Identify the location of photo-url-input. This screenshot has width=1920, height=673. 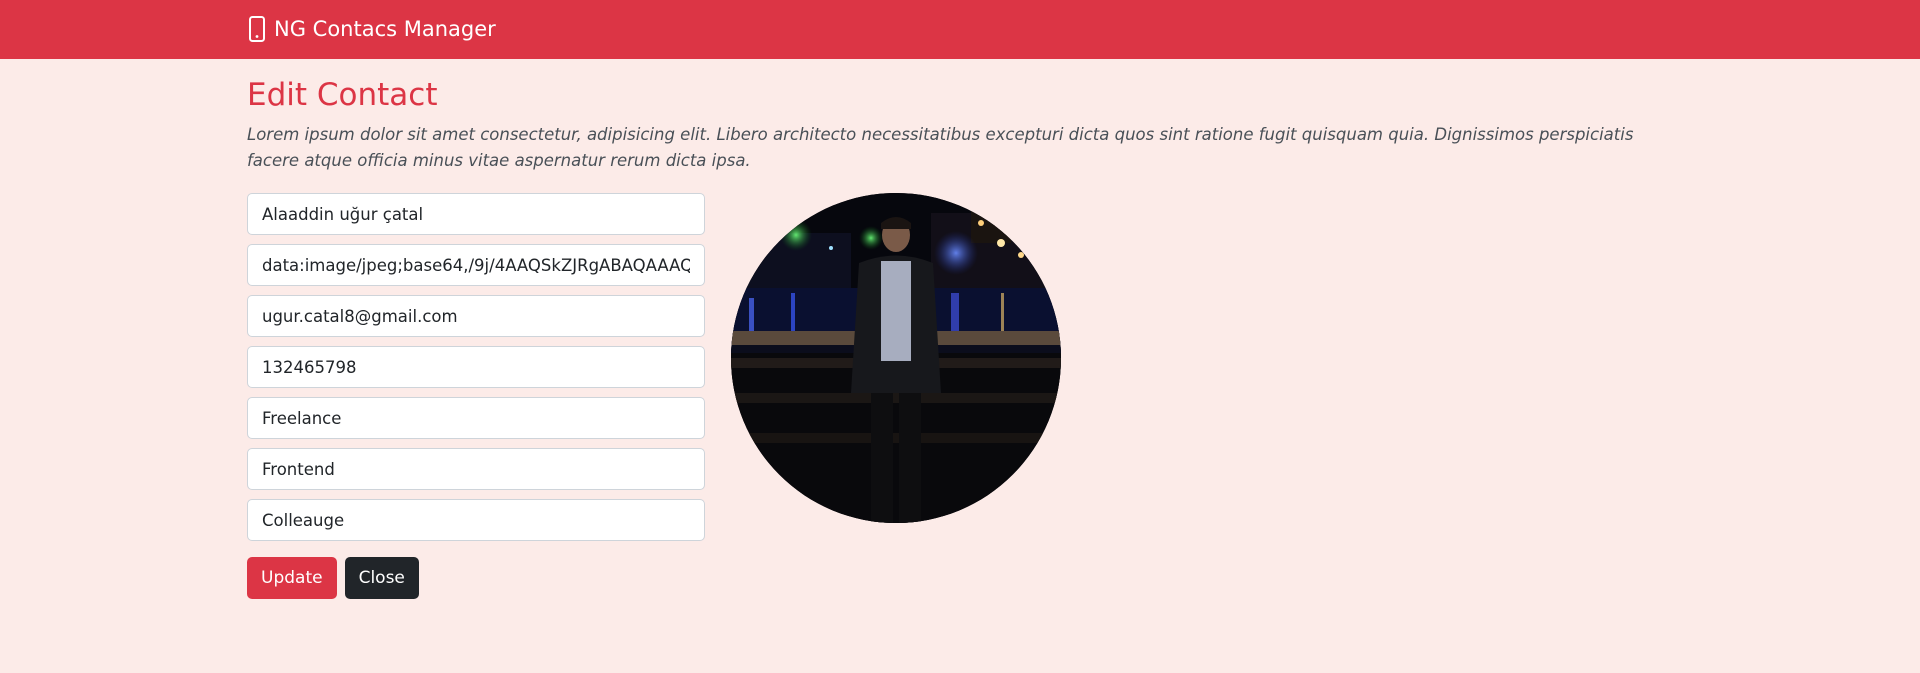
(476, 265).